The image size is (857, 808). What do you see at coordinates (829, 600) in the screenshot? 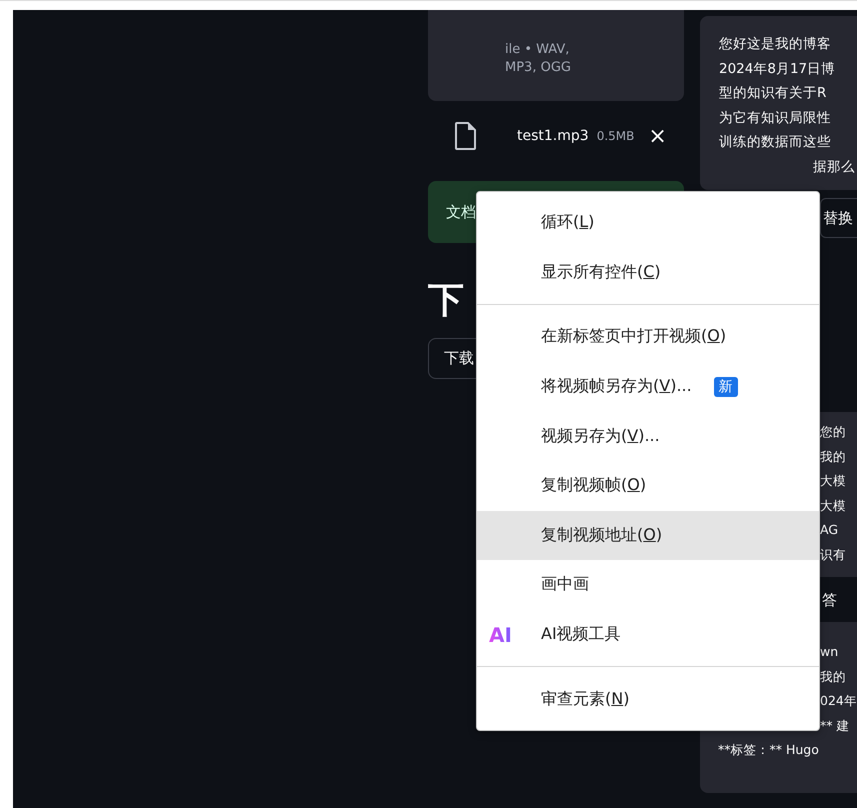
I see `label-text: 答` at bounding box center [829, 600].